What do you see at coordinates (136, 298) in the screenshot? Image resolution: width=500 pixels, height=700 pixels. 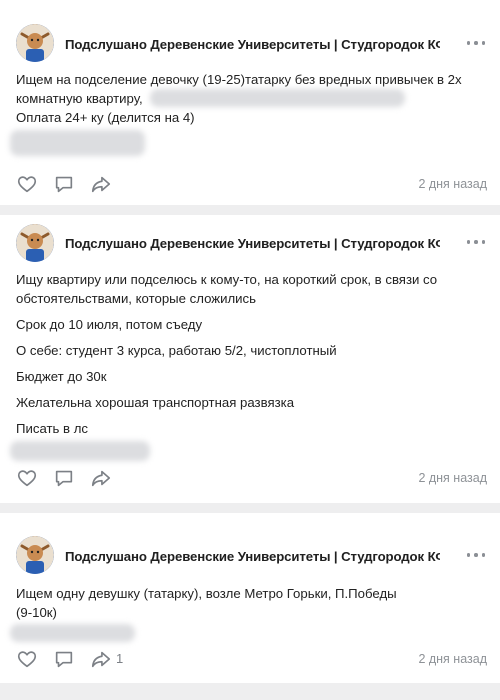 I see `post-text-line: обстоятельствами, которые сложились` at bounding box center [136, 298].